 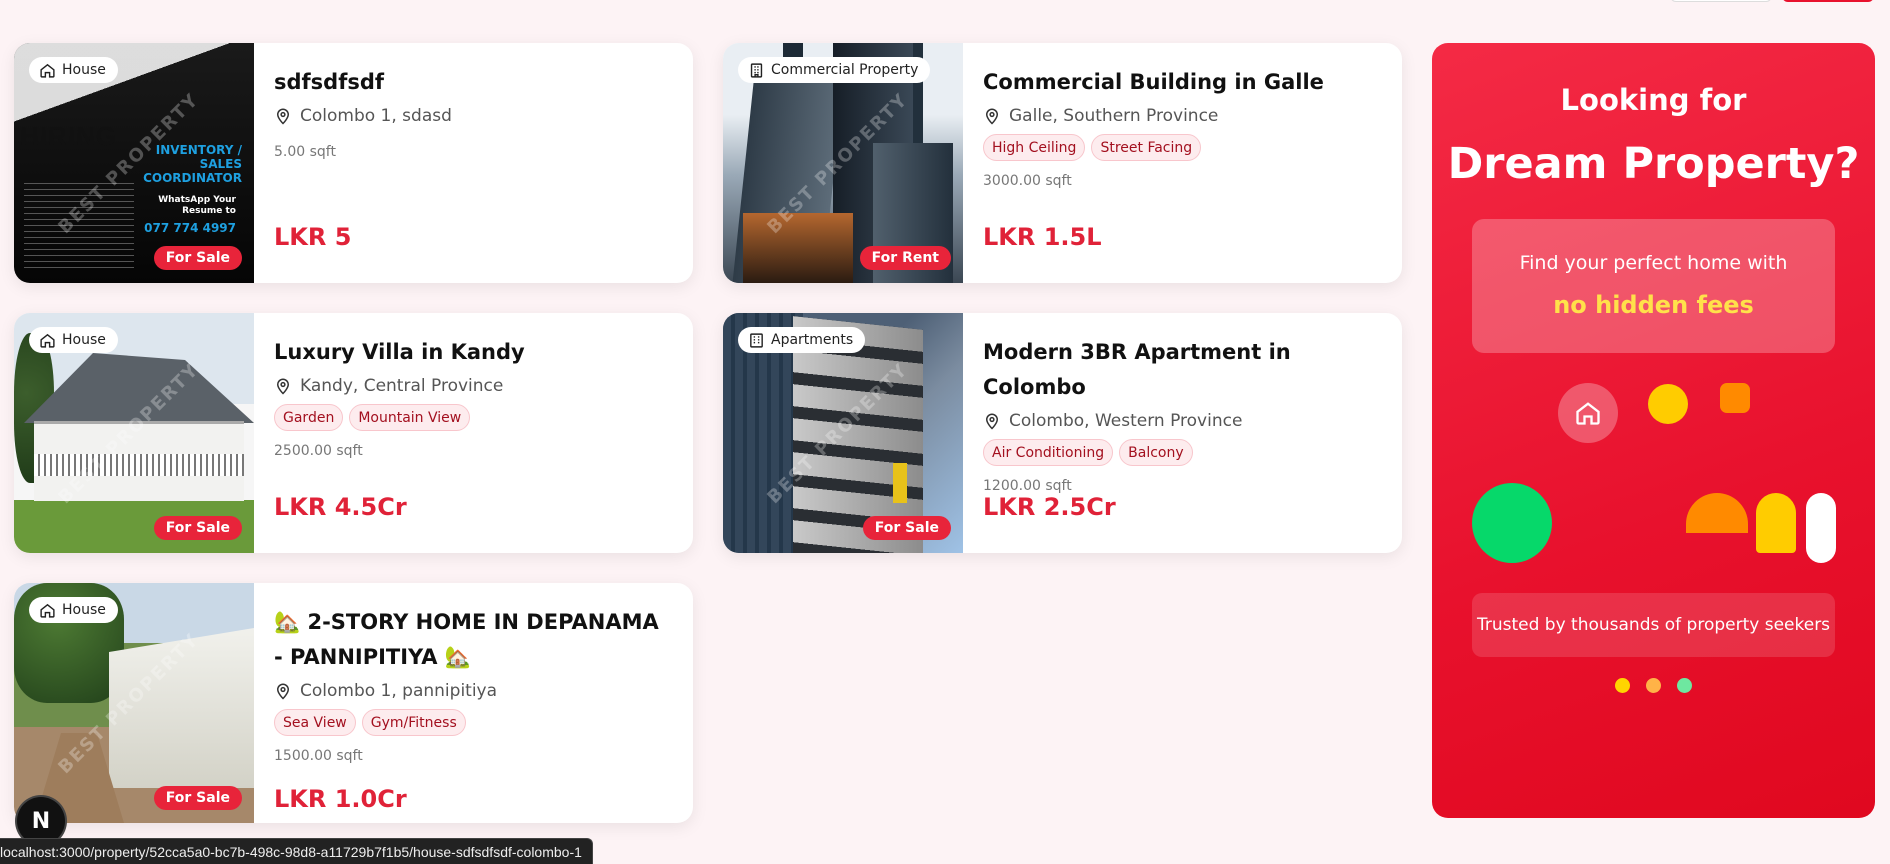 I want to click on carousel-dots, so click(x=1653, y=685).